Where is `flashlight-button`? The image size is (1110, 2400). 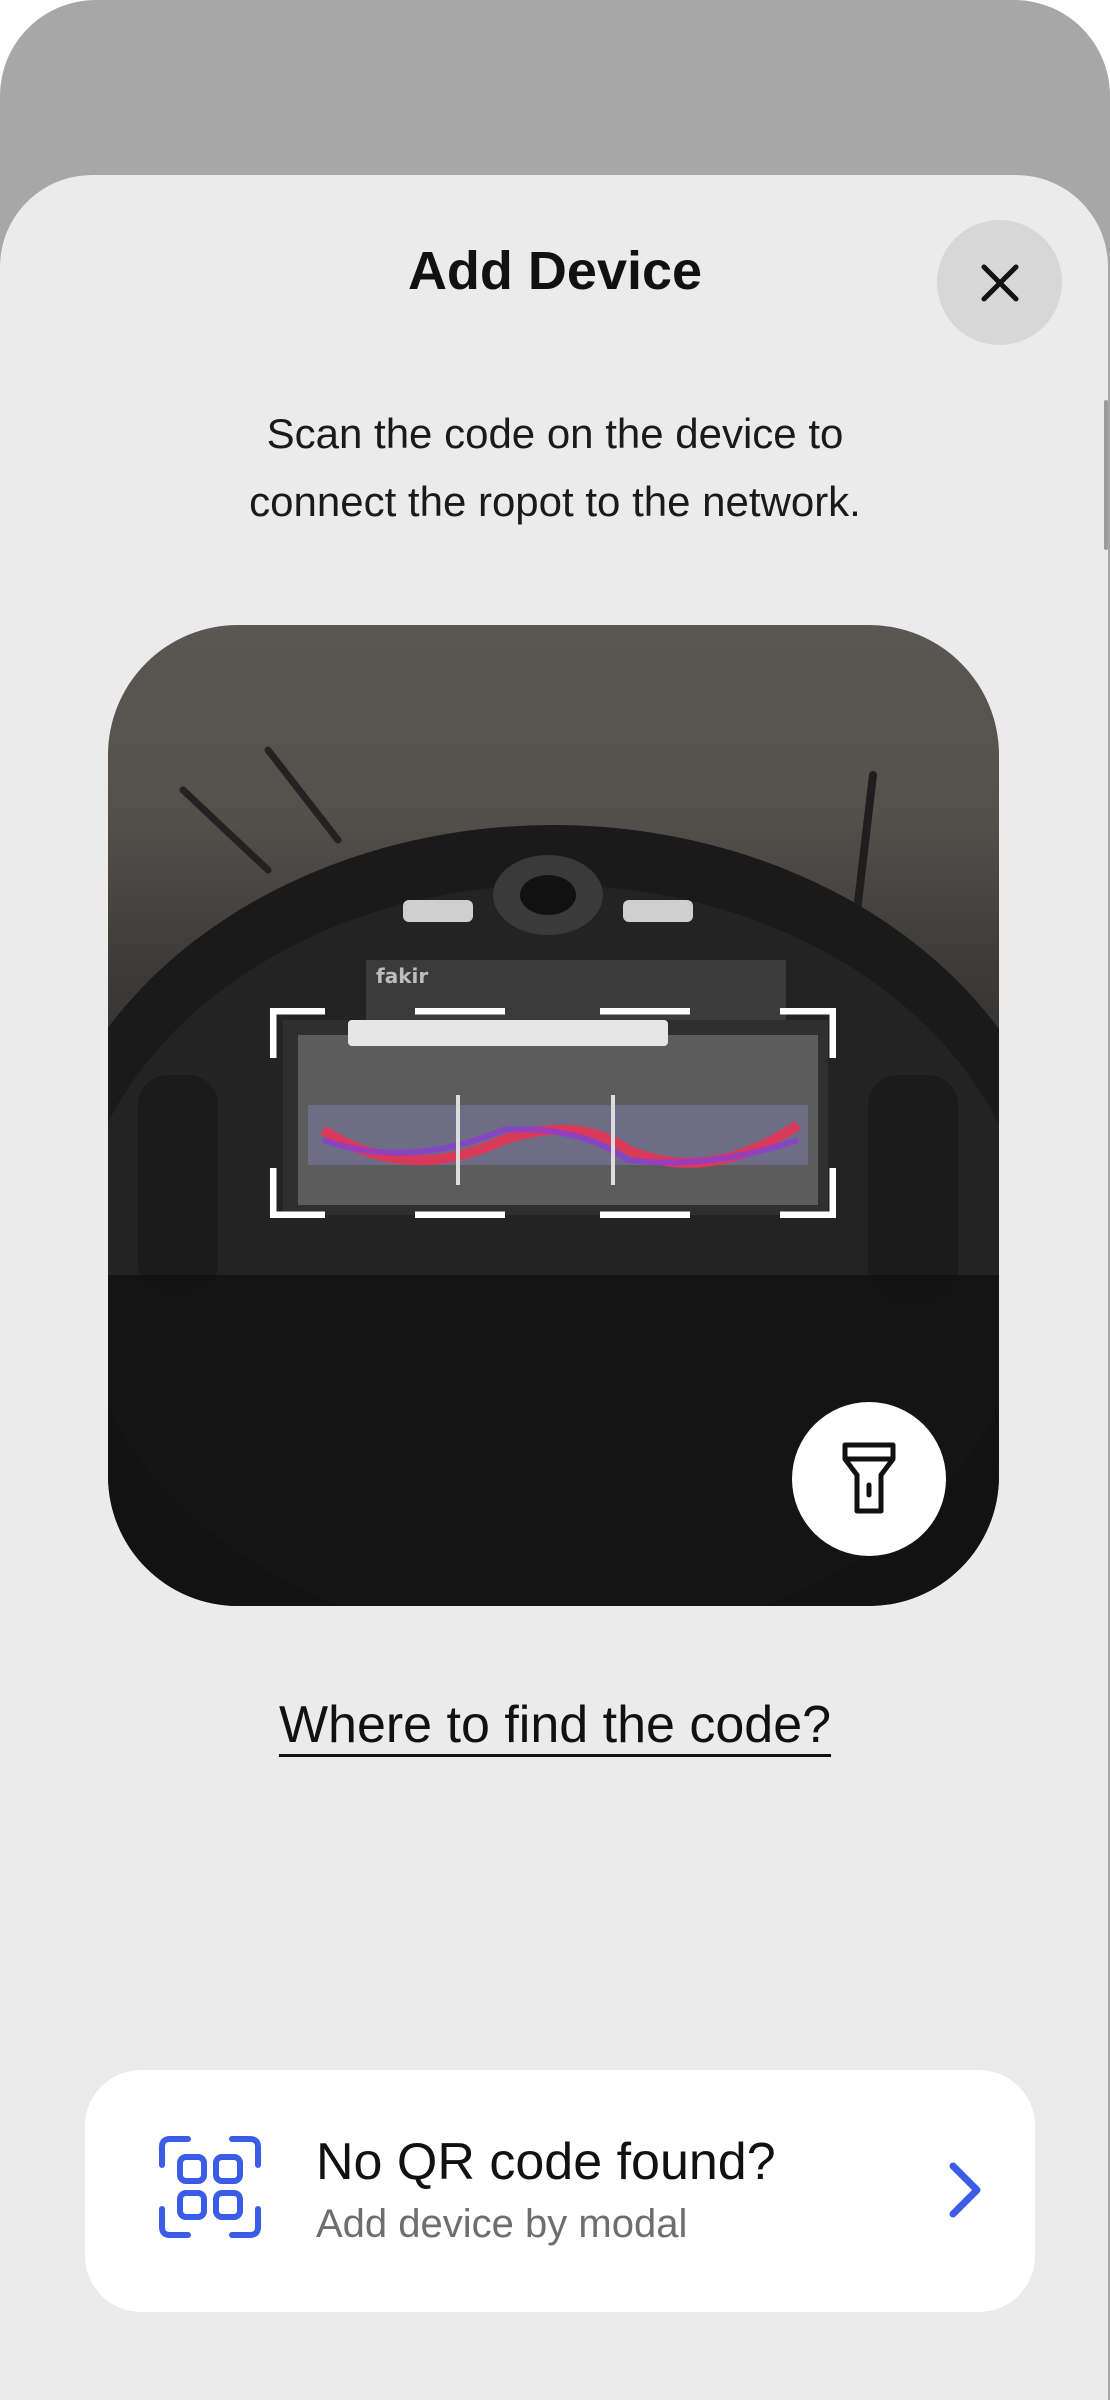
flashlight-button is located at coordinates (869, 1479).